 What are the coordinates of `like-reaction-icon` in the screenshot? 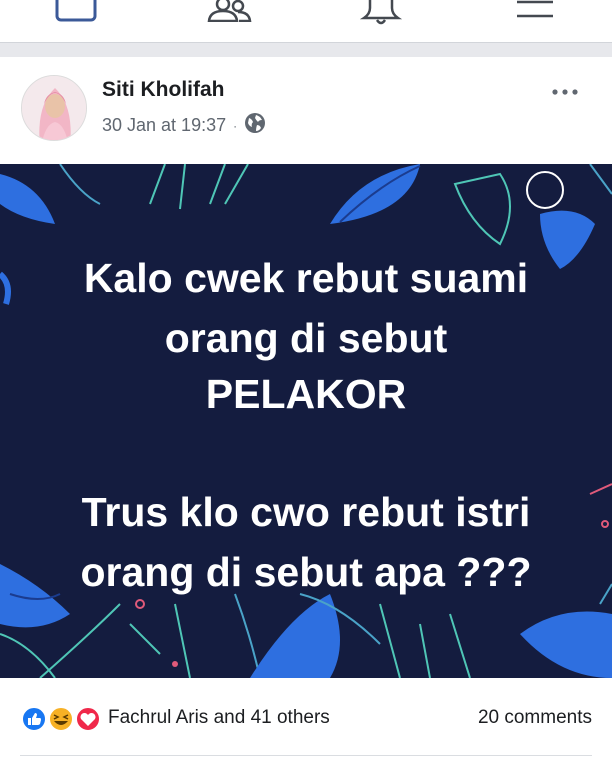 It's located at (34, 719).